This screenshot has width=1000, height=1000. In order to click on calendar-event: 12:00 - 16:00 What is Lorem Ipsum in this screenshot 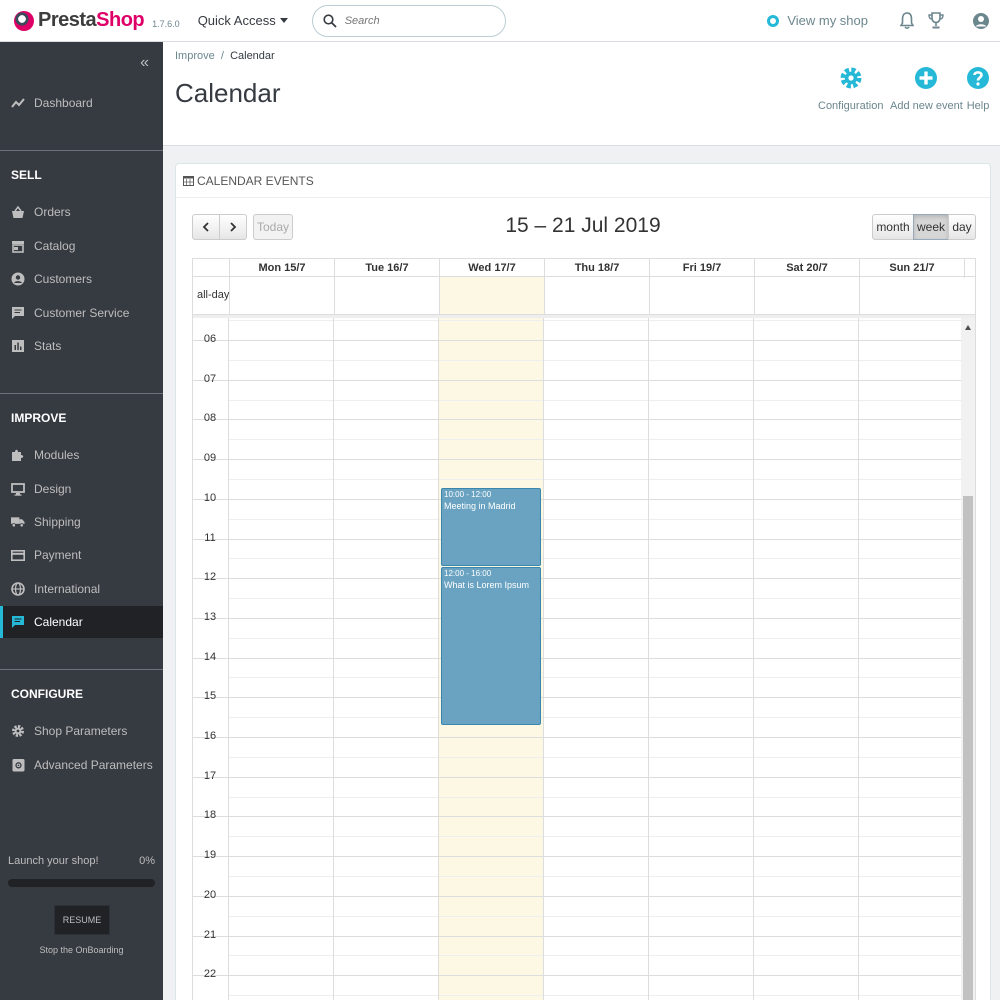, I will do `click(491, 646)`.